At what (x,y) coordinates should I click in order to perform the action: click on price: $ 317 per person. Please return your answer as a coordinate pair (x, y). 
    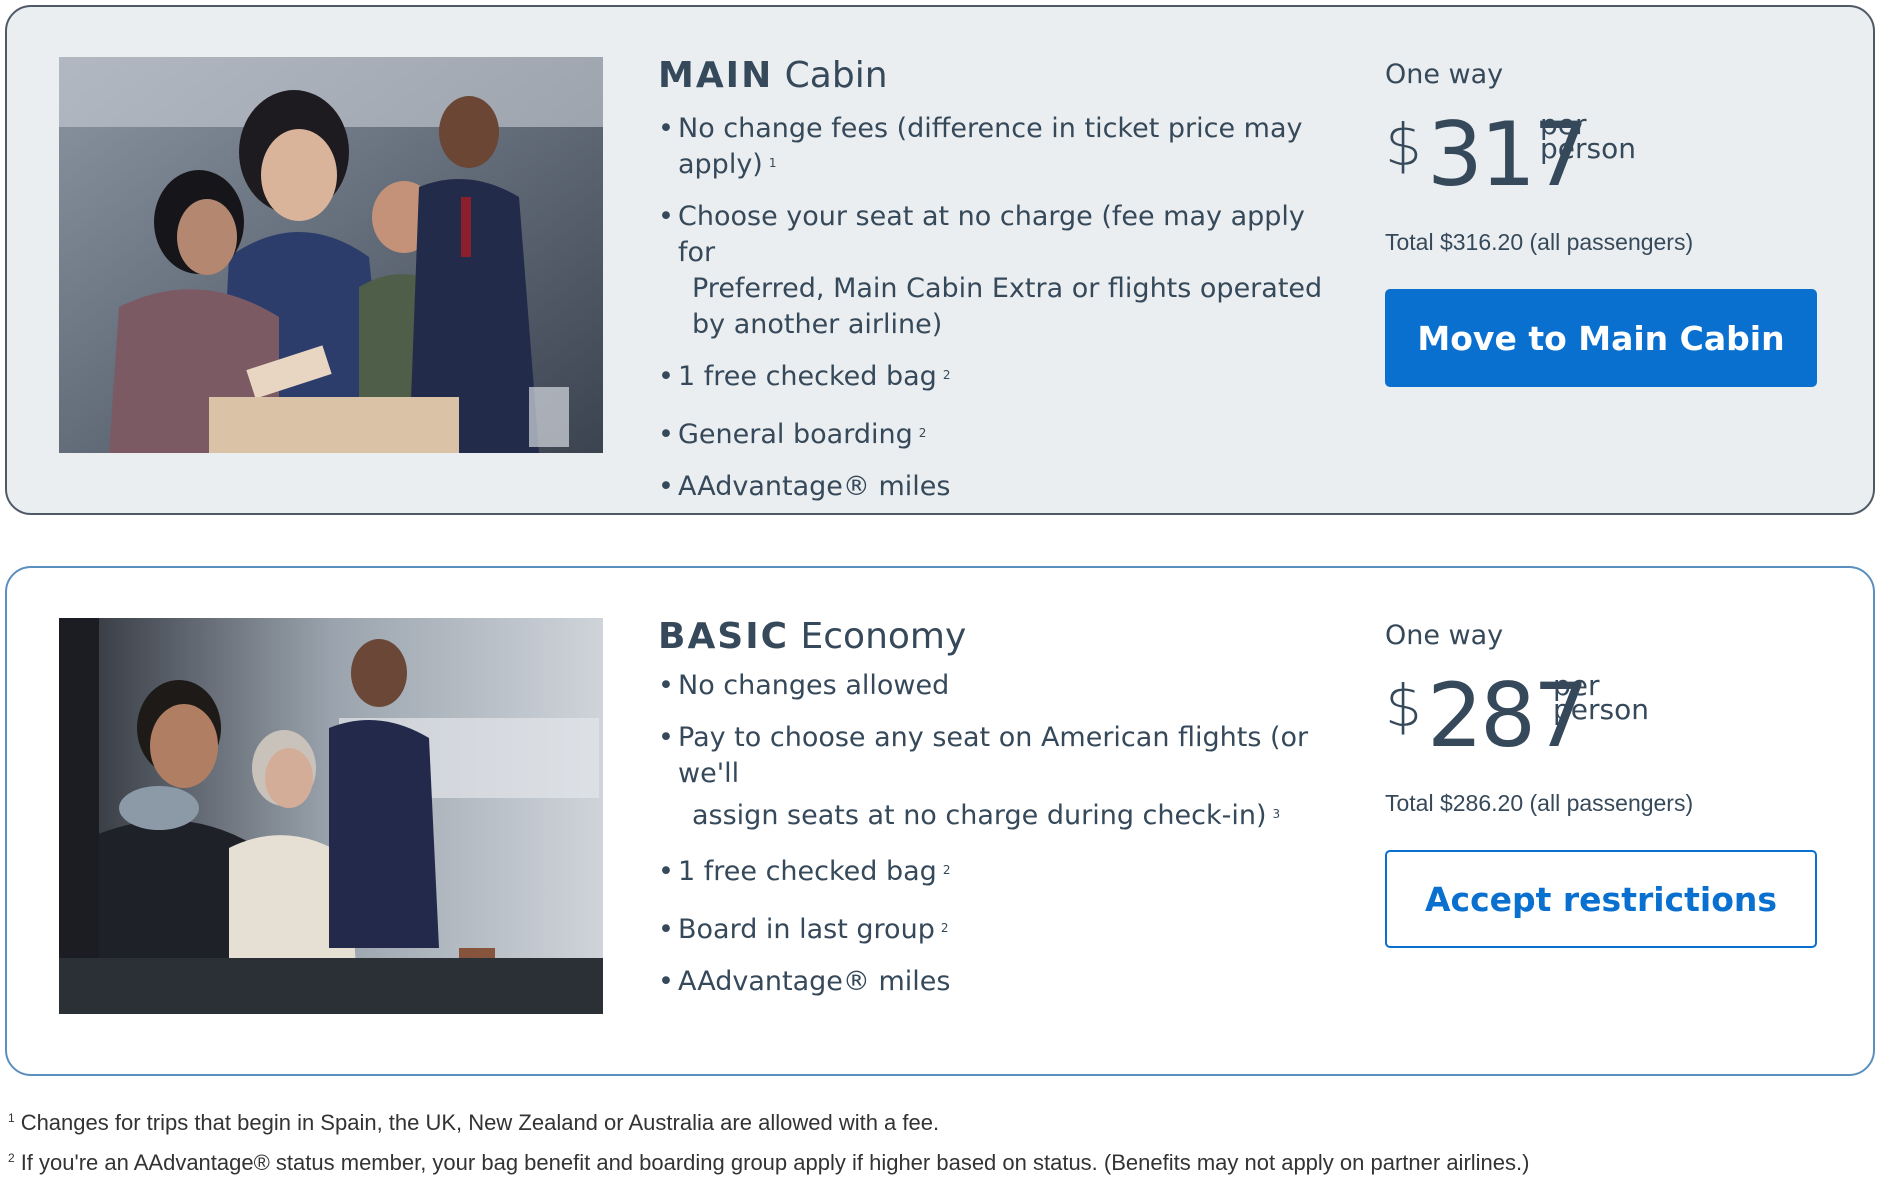
    Looking at the image, I should click on (1605, 159).